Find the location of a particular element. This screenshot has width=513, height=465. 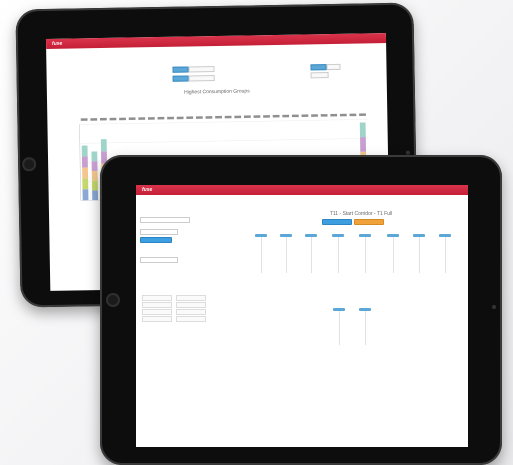

grid-line is located at coordinates (223, 141).